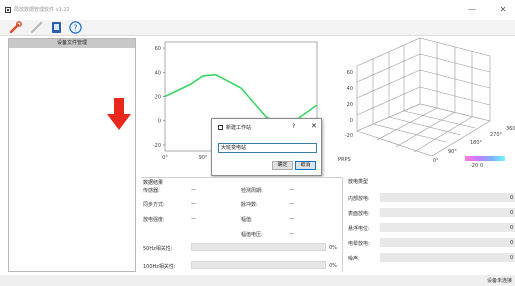  What do you see at coordinates (349, 136) in the screenshot?
I see `z-tick-label: -20` at bounding box center [349, 136].